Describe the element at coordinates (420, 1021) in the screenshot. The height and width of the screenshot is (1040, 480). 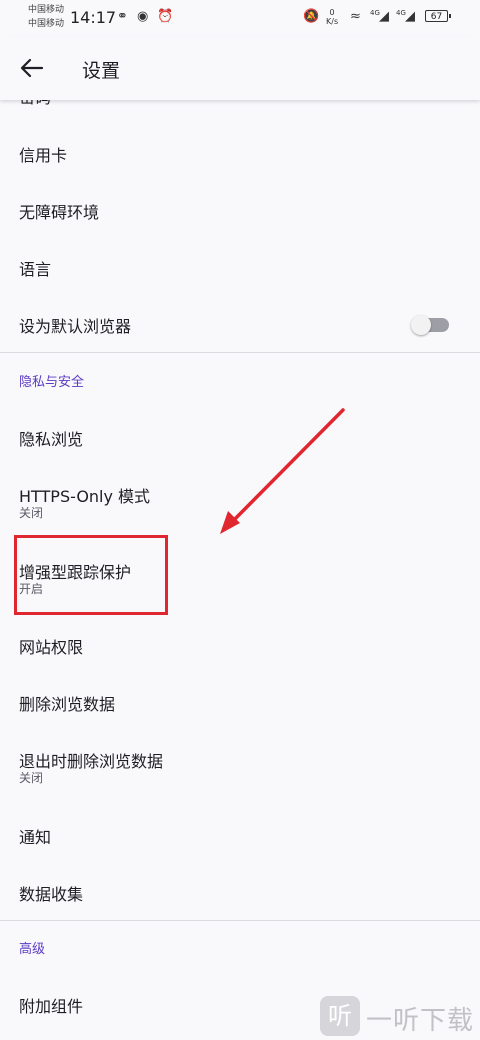
I see `watermark-text: 一听下载` at that location.